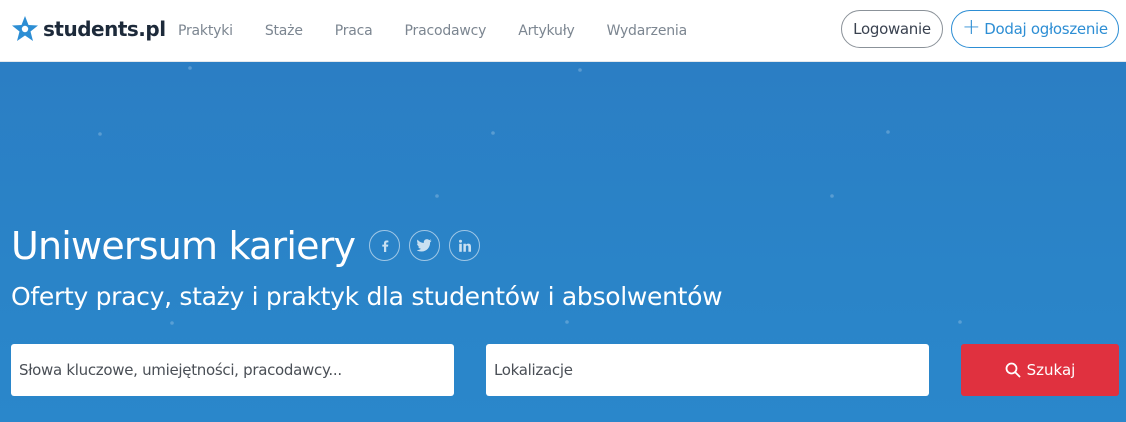  I want to click on star-logo-icon, so click(25, 28).